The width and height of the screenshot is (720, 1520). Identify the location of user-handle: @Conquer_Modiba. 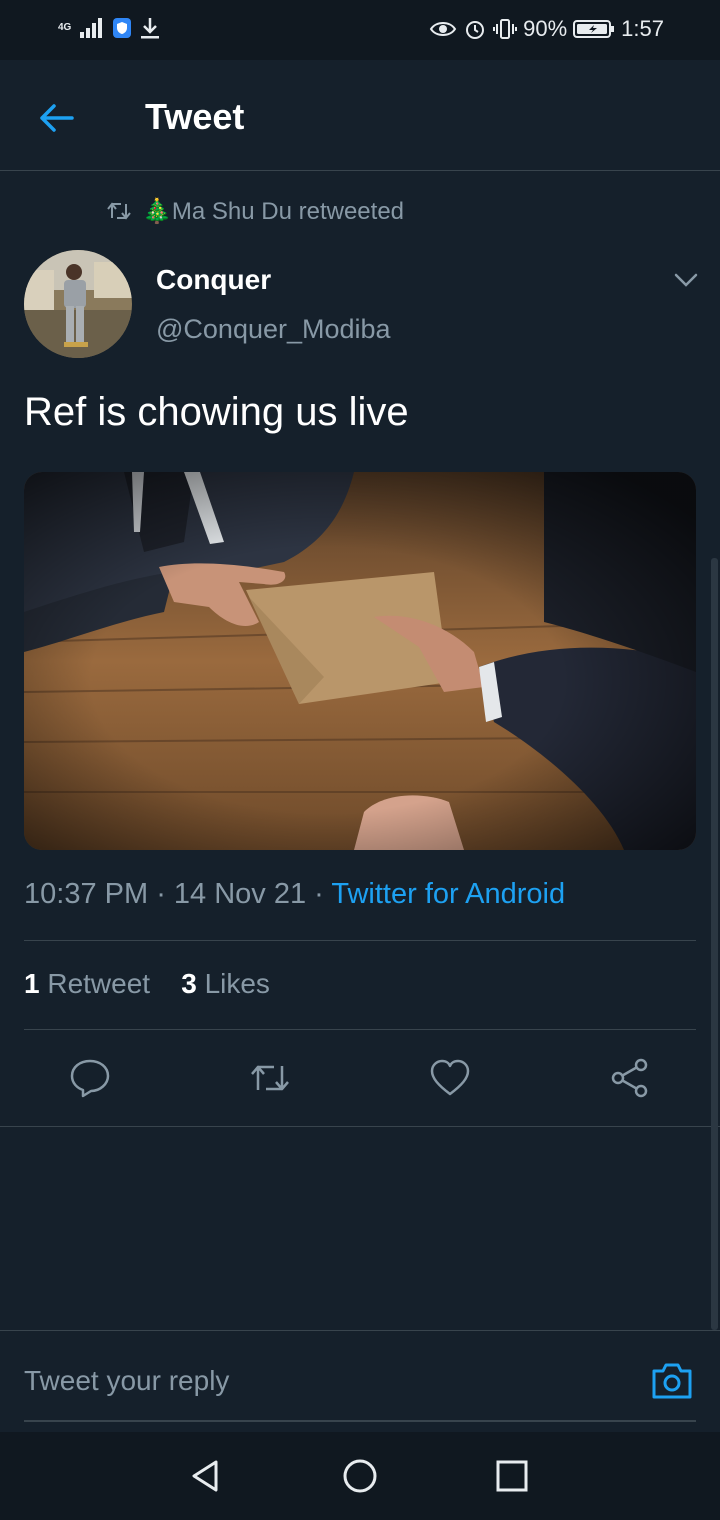
(273, 329).